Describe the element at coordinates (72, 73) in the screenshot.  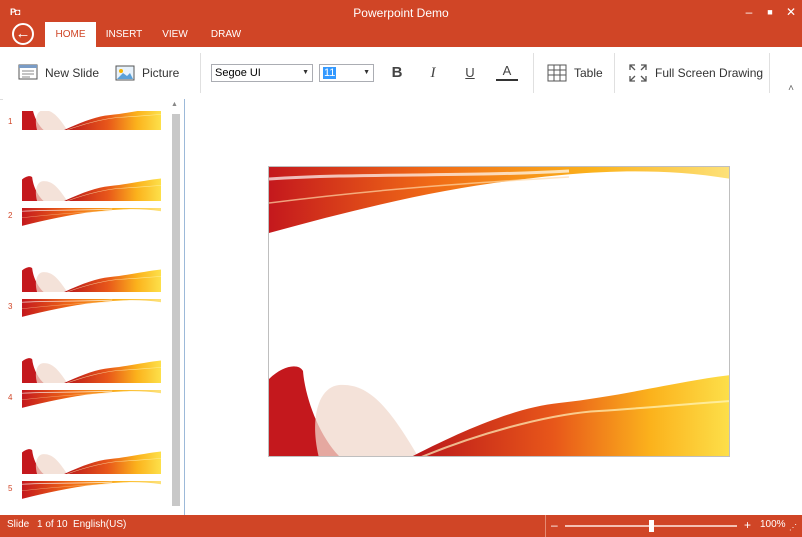
I see `new-slide-label: New Slide` at that location.